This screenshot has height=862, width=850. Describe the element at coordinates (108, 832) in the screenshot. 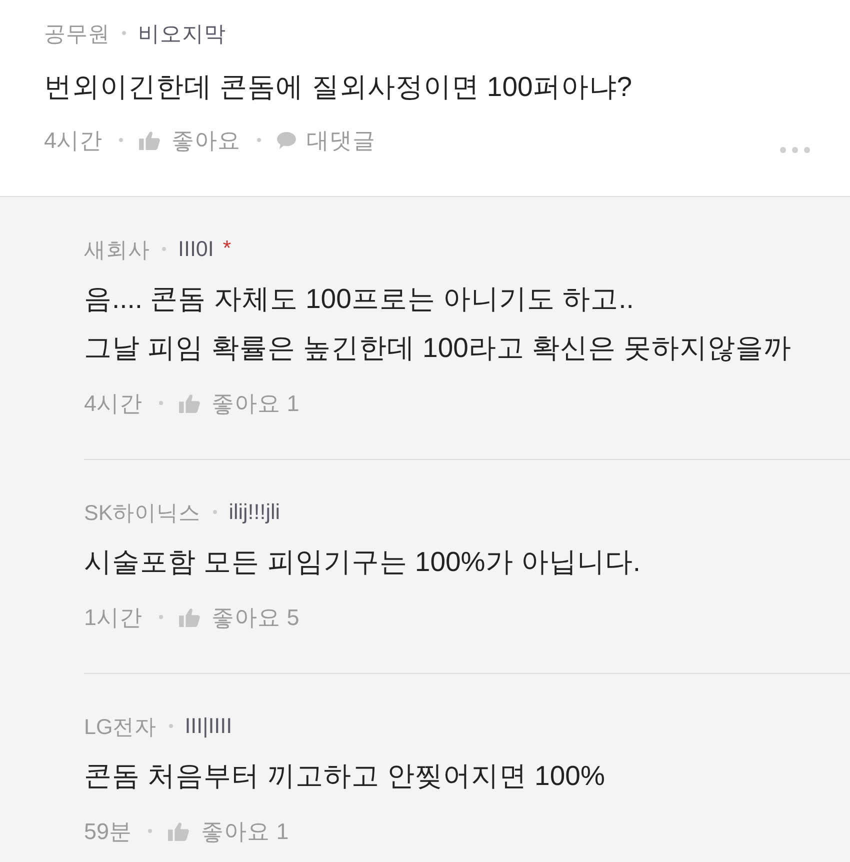

I see `reply-time: 59분` at that location.